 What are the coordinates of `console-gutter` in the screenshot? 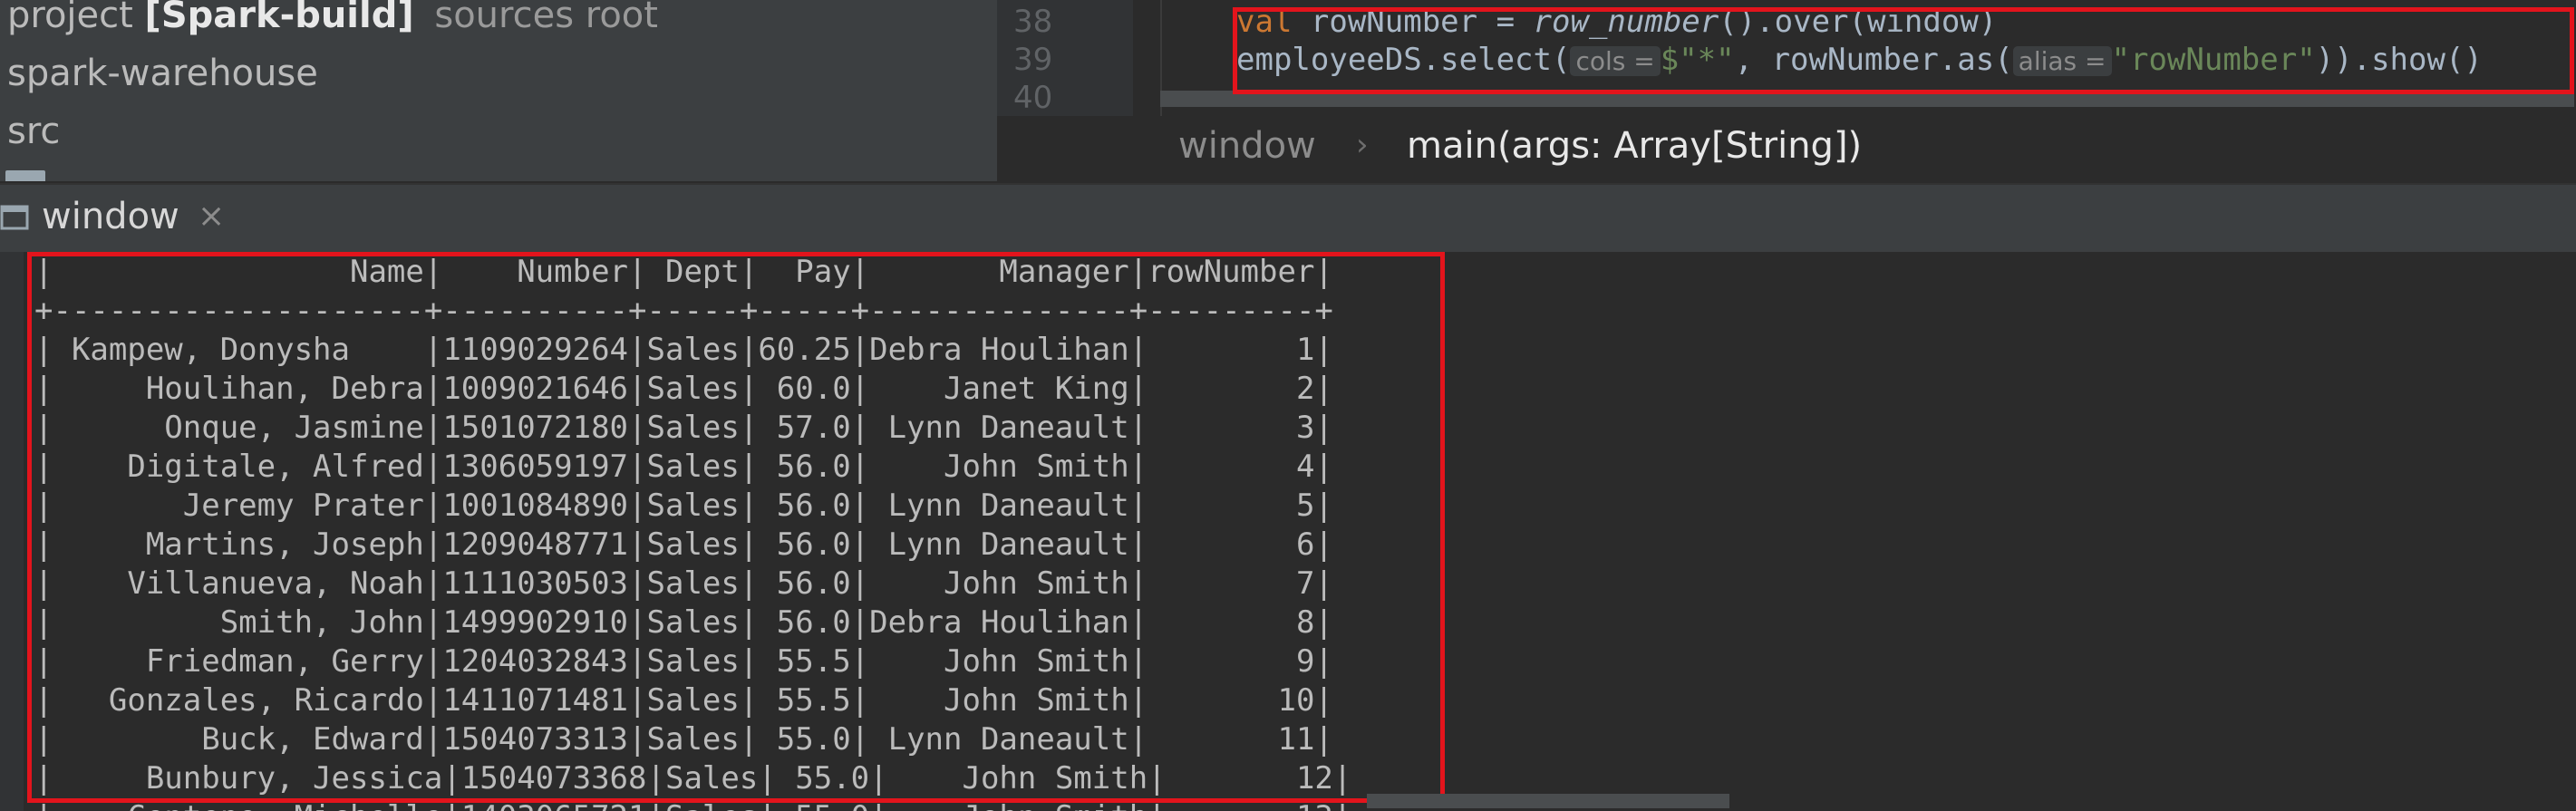 It's located at (12, 531).